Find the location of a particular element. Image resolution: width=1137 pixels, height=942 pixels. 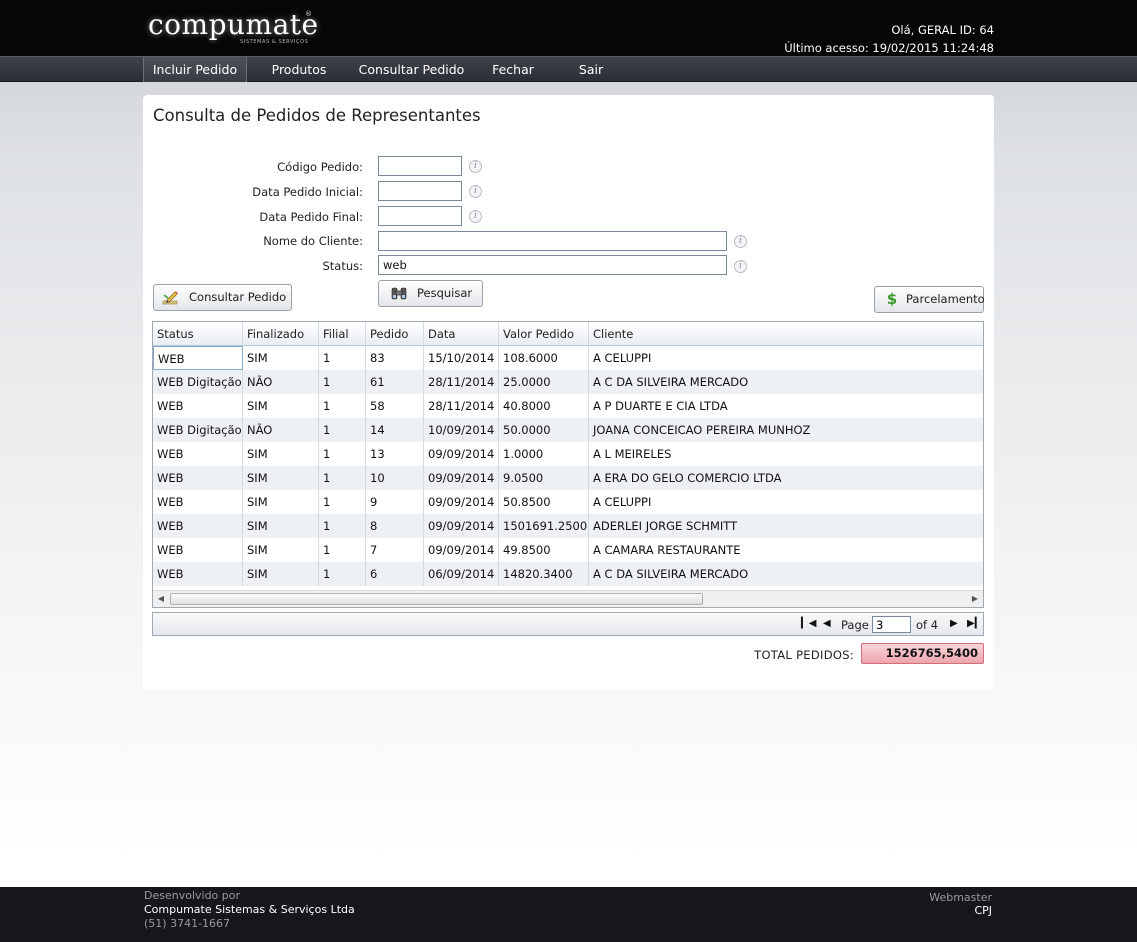

consultar-pedido-button: Consultar Pedido is located at coordinates (222, 297).